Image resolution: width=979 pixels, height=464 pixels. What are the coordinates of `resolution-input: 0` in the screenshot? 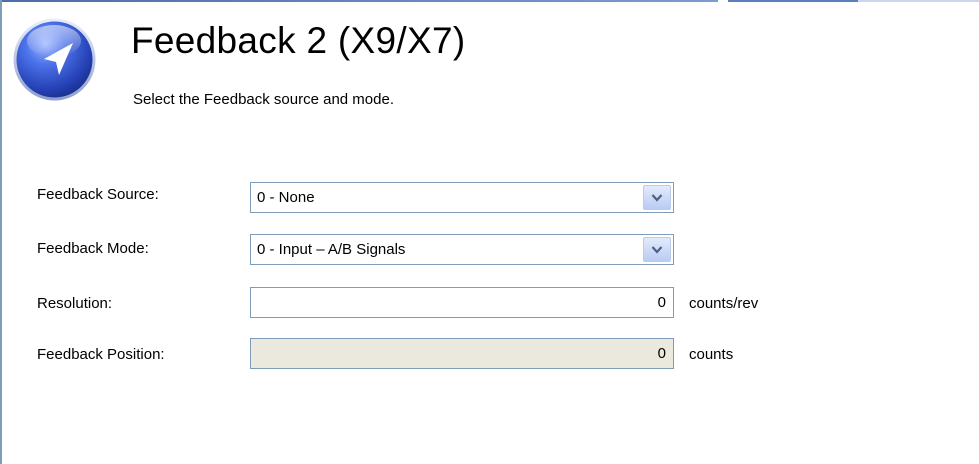 It's located at (462, 302).